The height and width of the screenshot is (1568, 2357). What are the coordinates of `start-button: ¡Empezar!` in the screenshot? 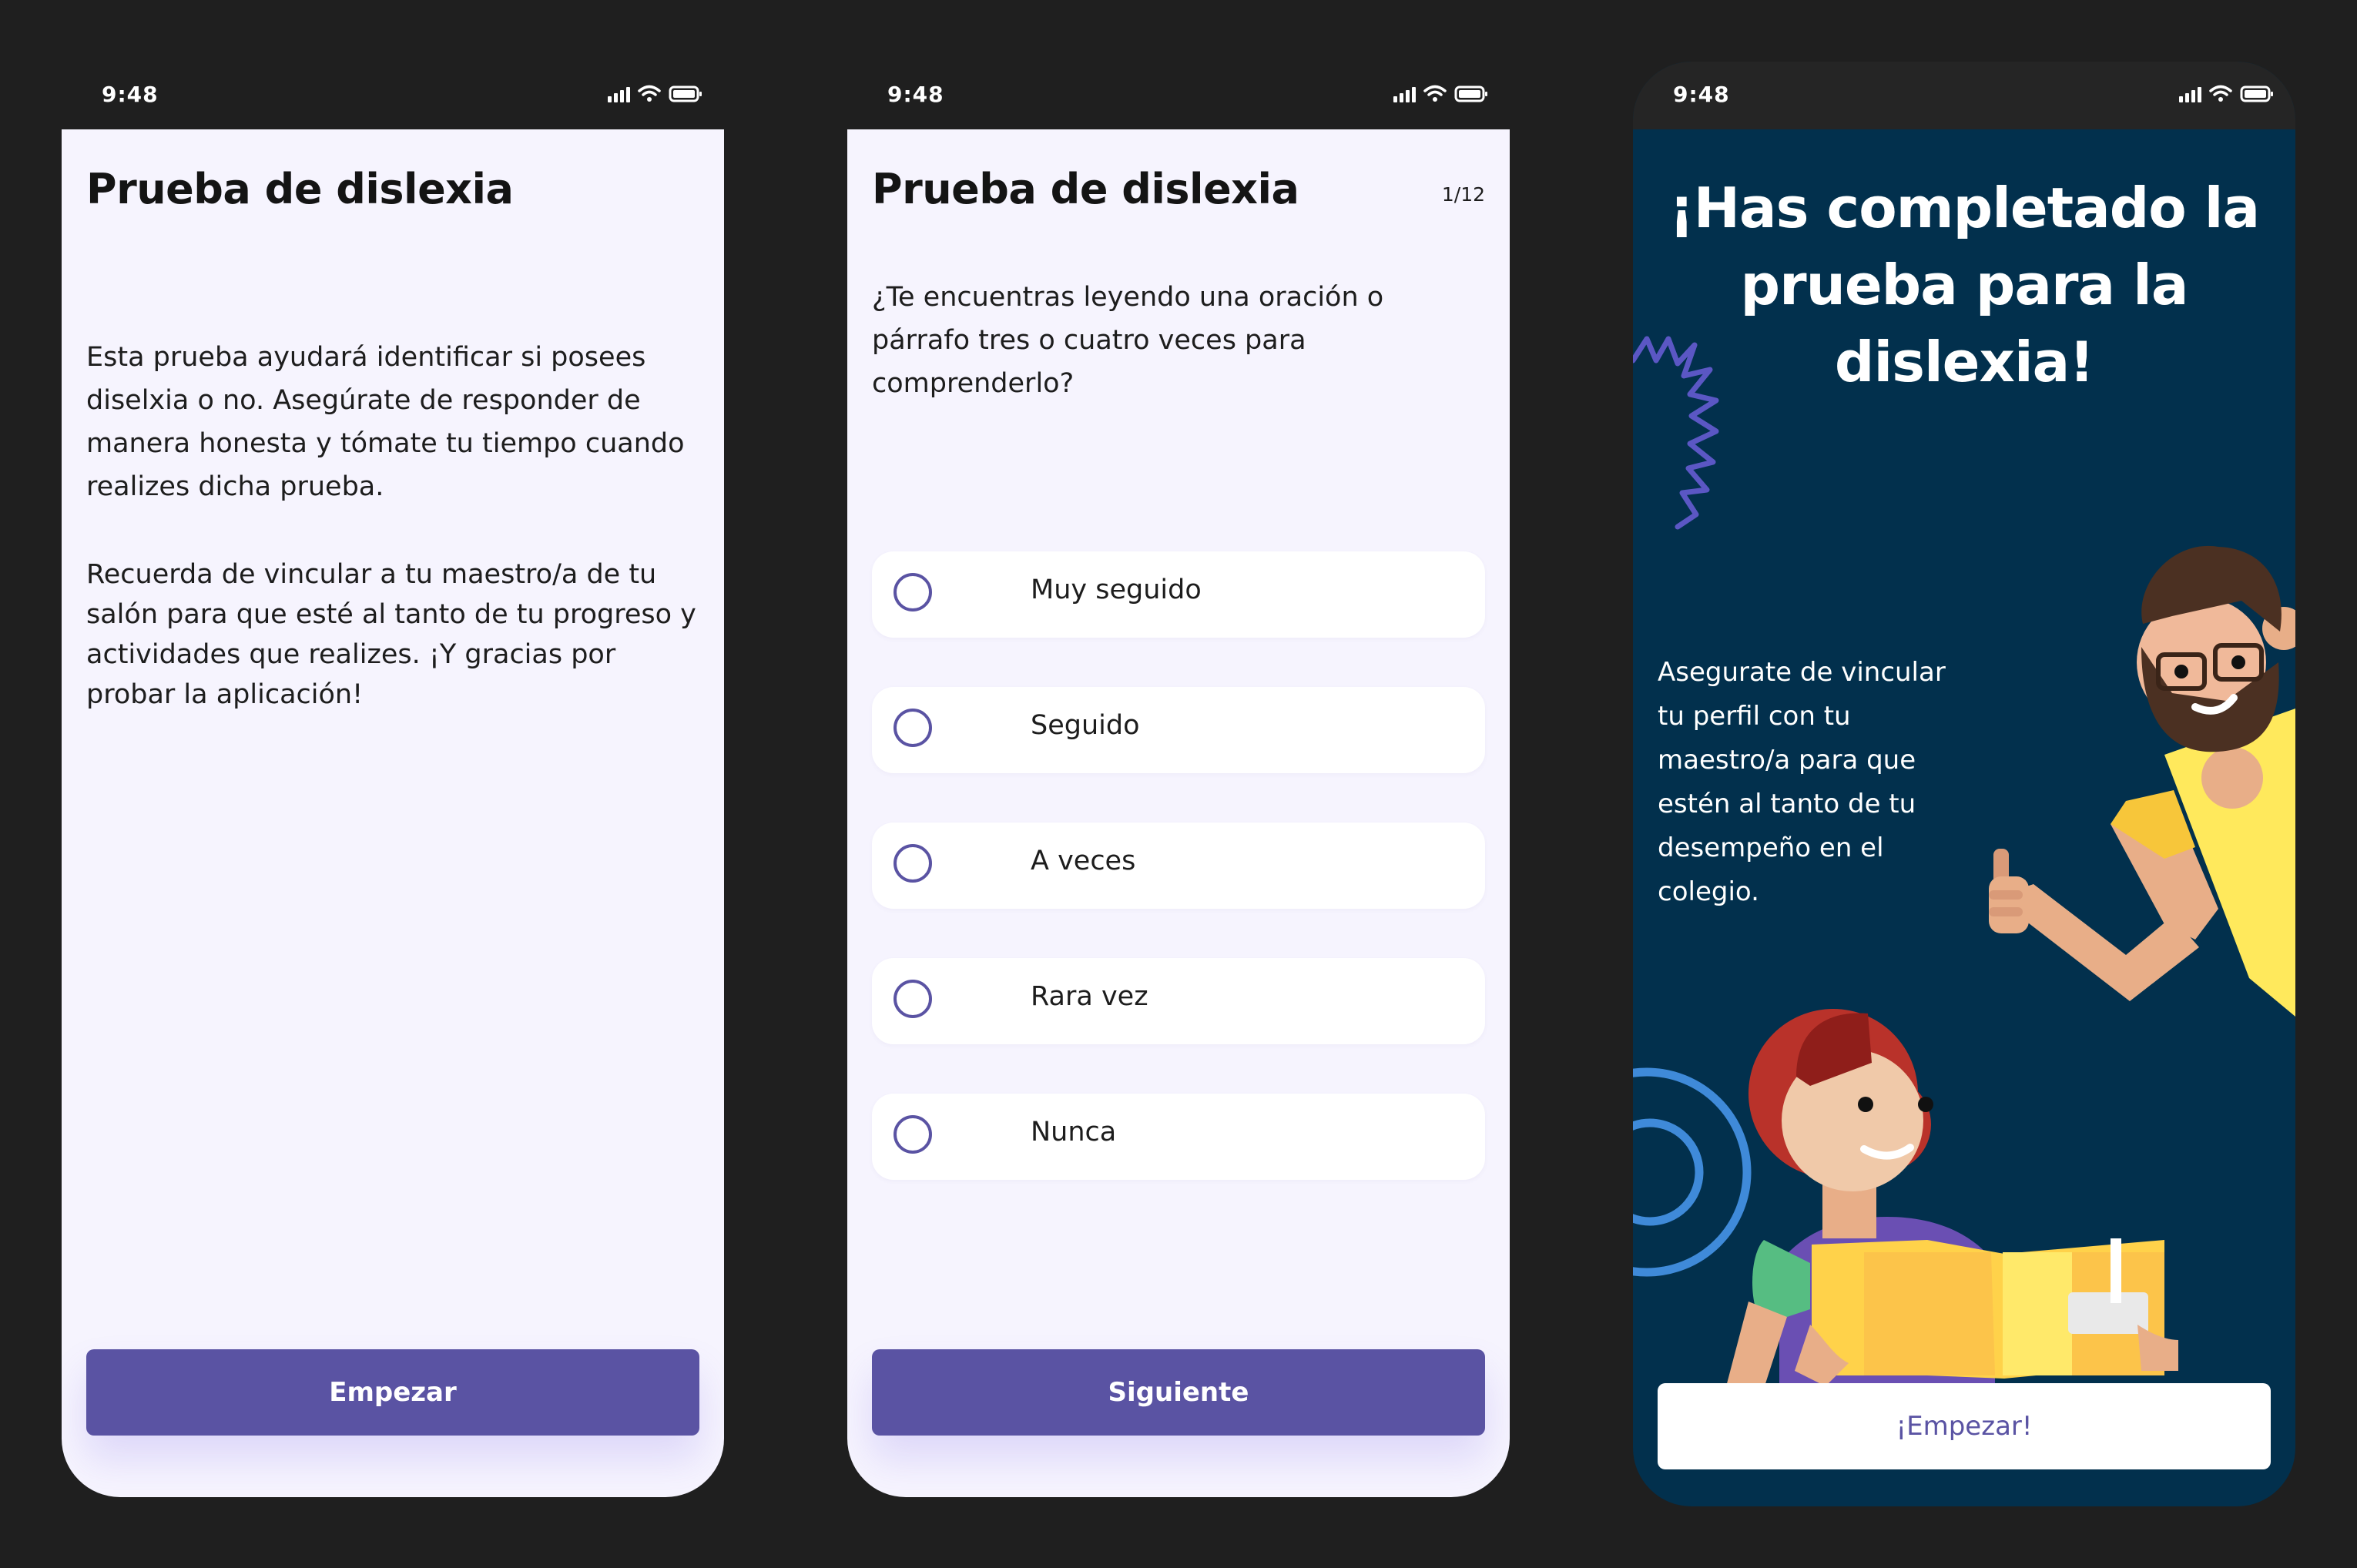 It's located at (1964, 1426).